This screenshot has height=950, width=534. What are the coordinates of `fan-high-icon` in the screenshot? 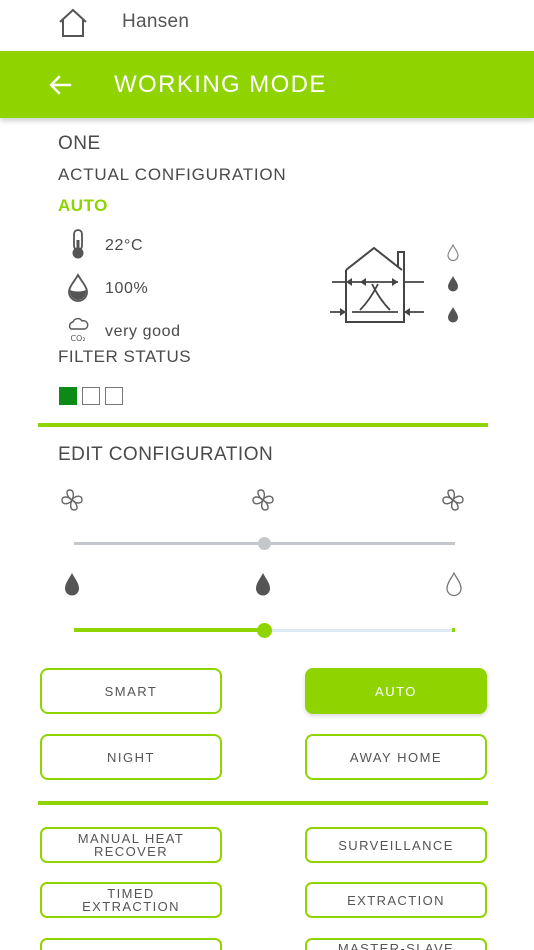 It's located at (453, 500).